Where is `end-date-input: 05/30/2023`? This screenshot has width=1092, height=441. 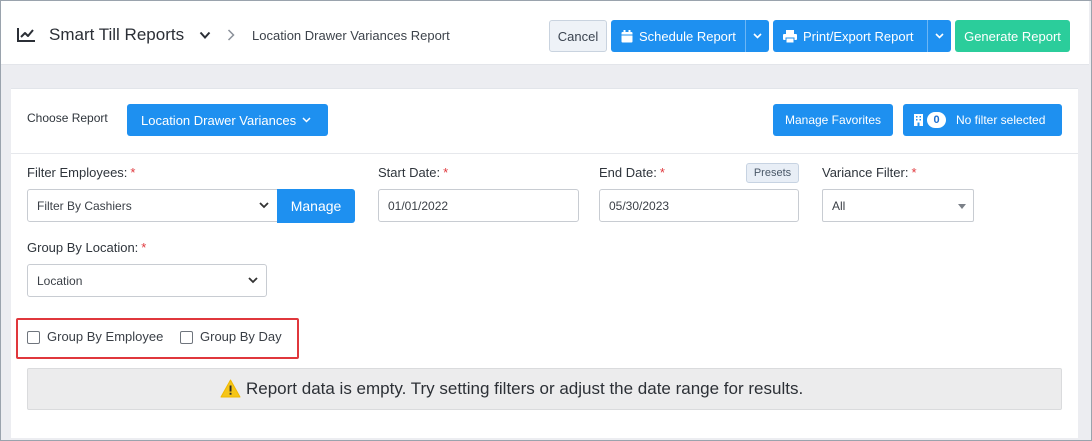
end-date-input: 05/30/2023 is located at coordinates (699, 205).